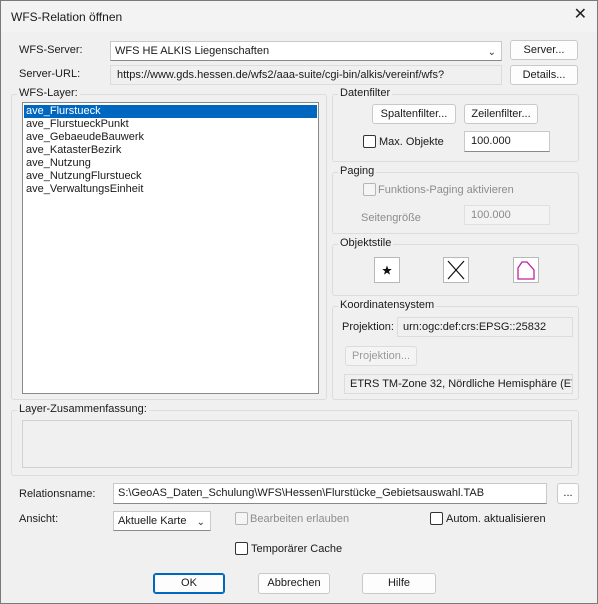  What do you see at coordinates (580, 15) in the screenshot?
I see `close-icon: ✕` at bounding box center [580, 15].